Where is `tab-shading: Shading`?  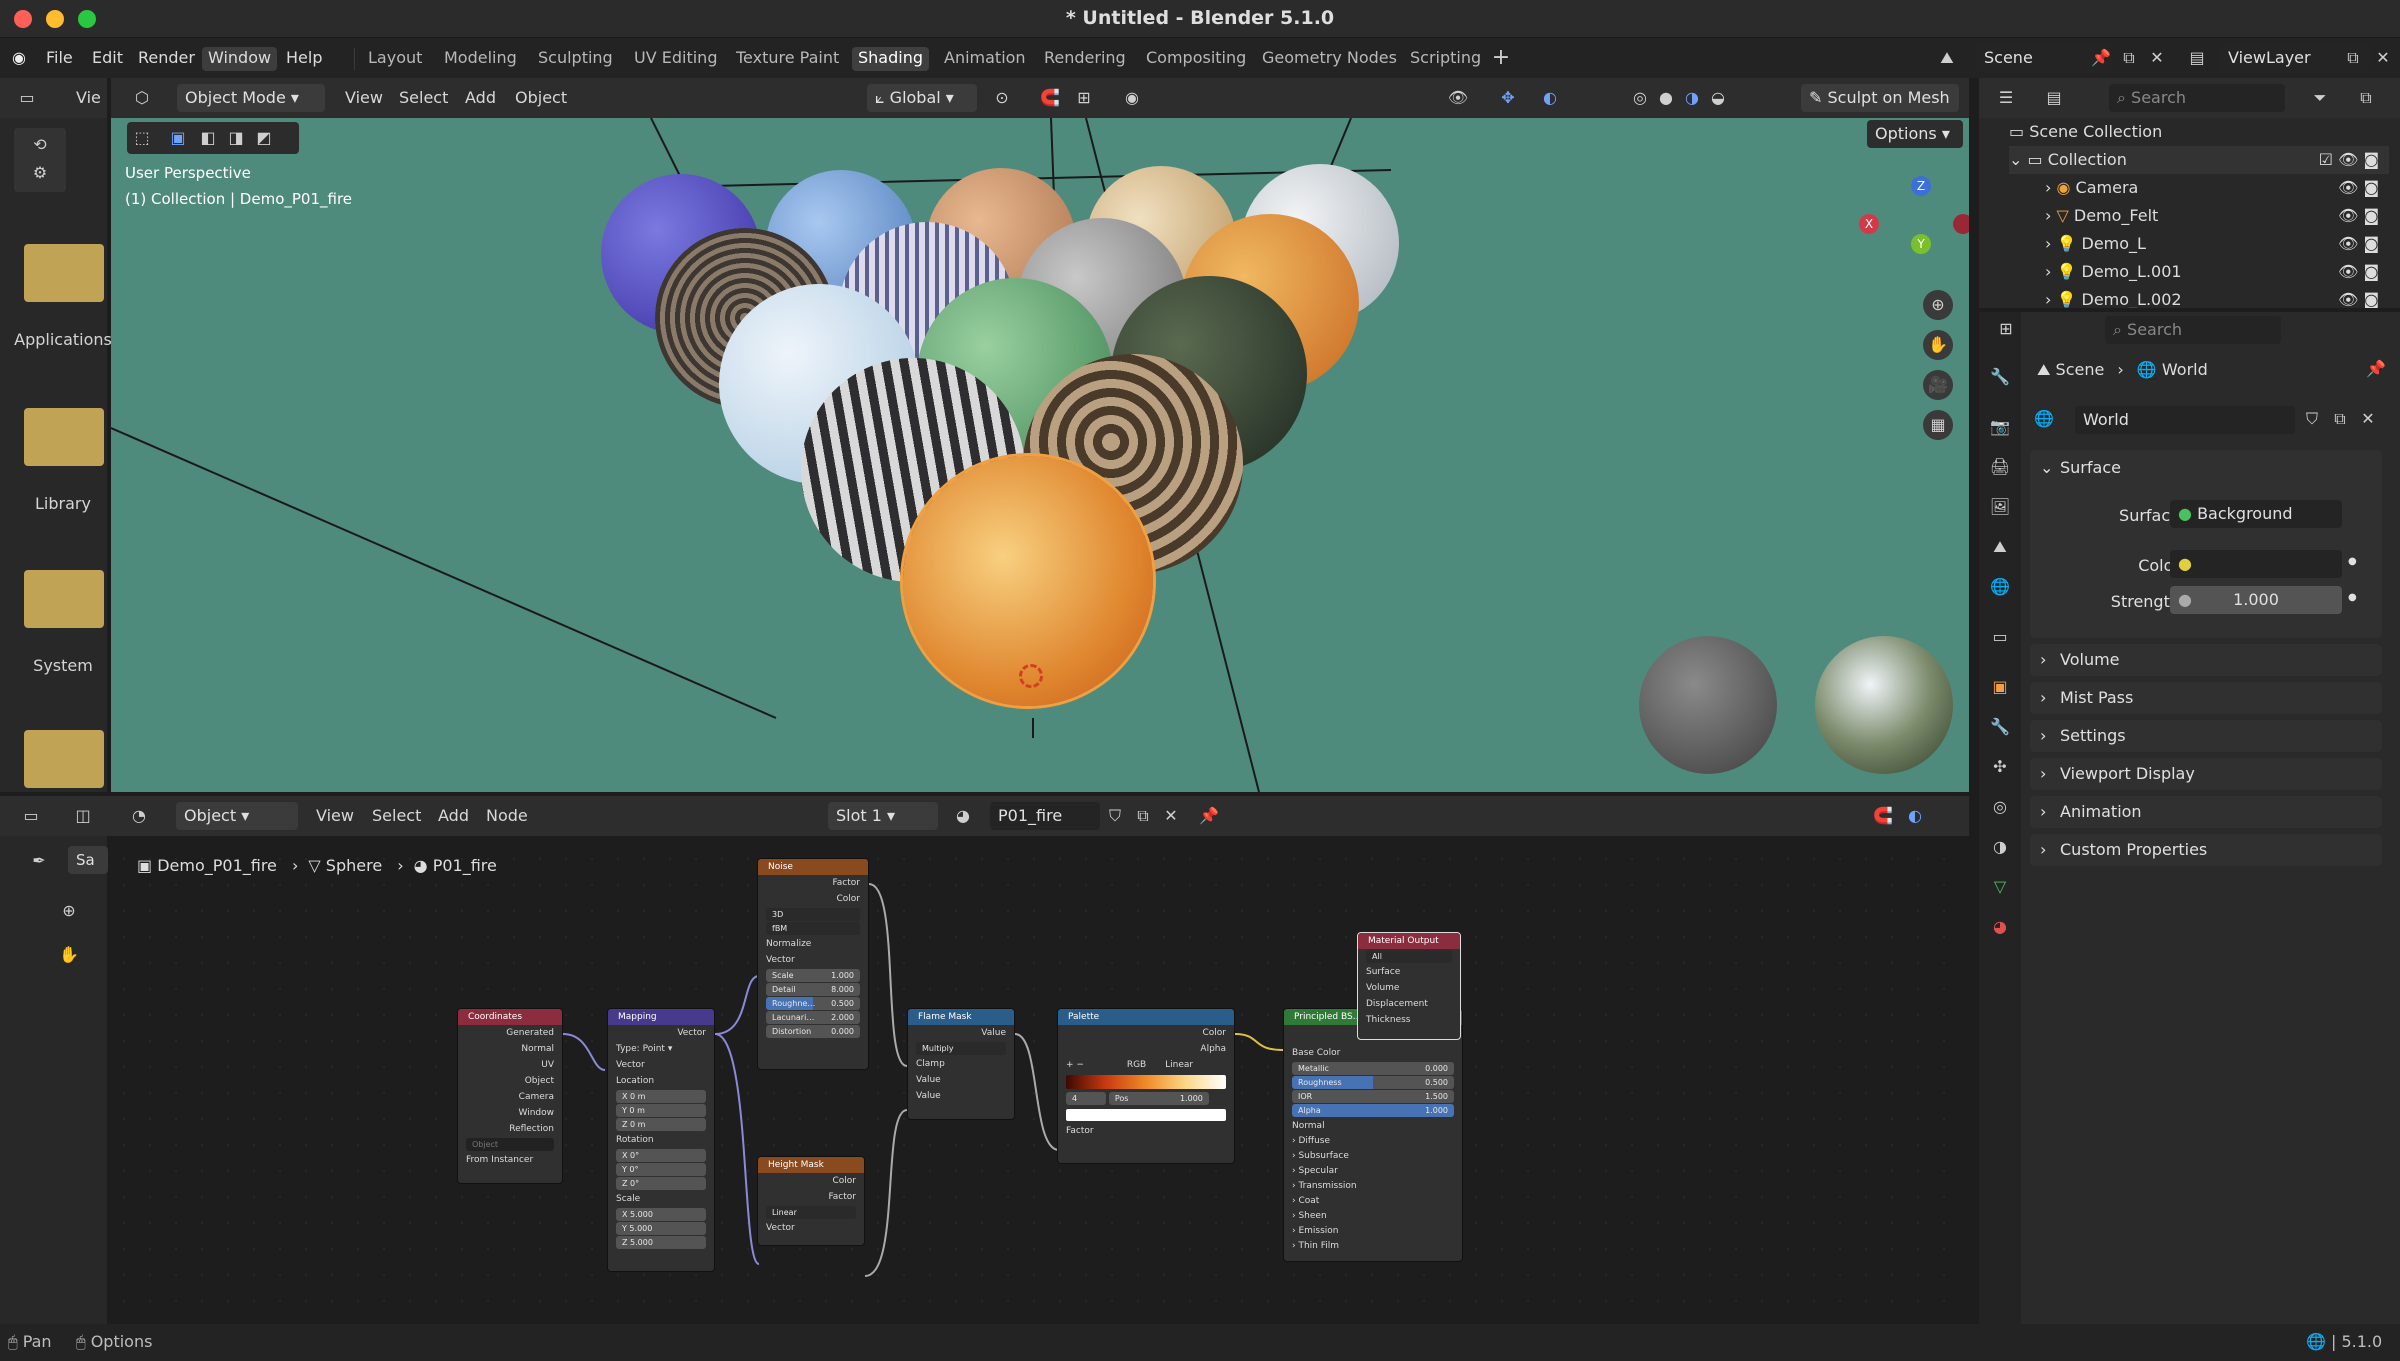 tab-shading: Shading is located at coordinates (890, 59).